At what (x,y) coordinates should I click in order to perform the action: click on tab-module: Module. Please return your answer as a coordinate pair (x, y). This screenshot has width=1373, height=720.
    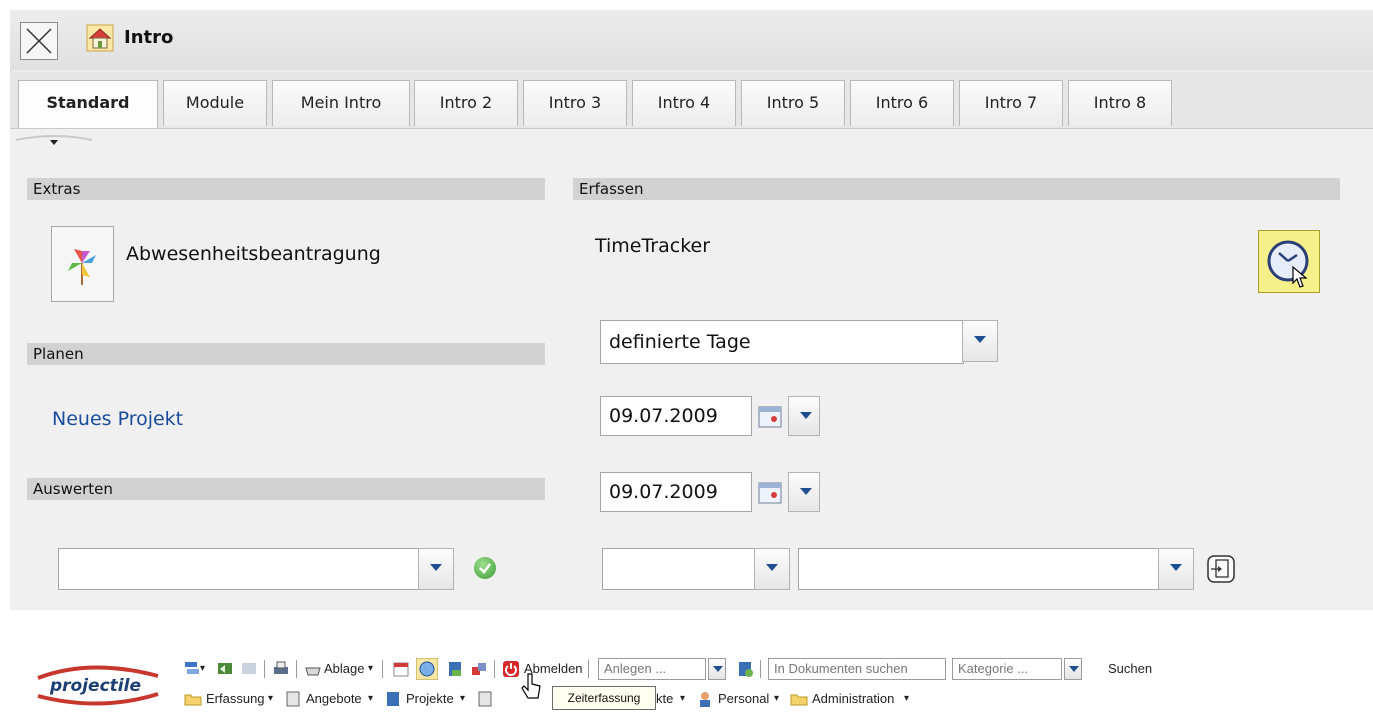
    Looking at the image, I should click on (215, 103).